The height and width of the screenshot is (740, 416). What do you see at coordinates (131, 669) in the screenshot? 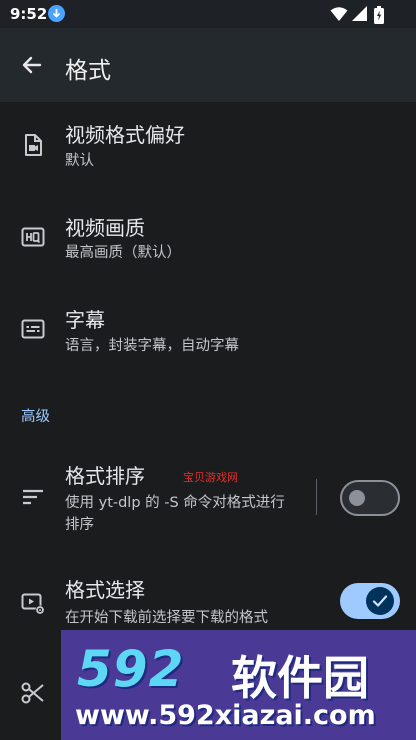
I see `watermark-logo-number: 592` at bounding box center [131, 669].